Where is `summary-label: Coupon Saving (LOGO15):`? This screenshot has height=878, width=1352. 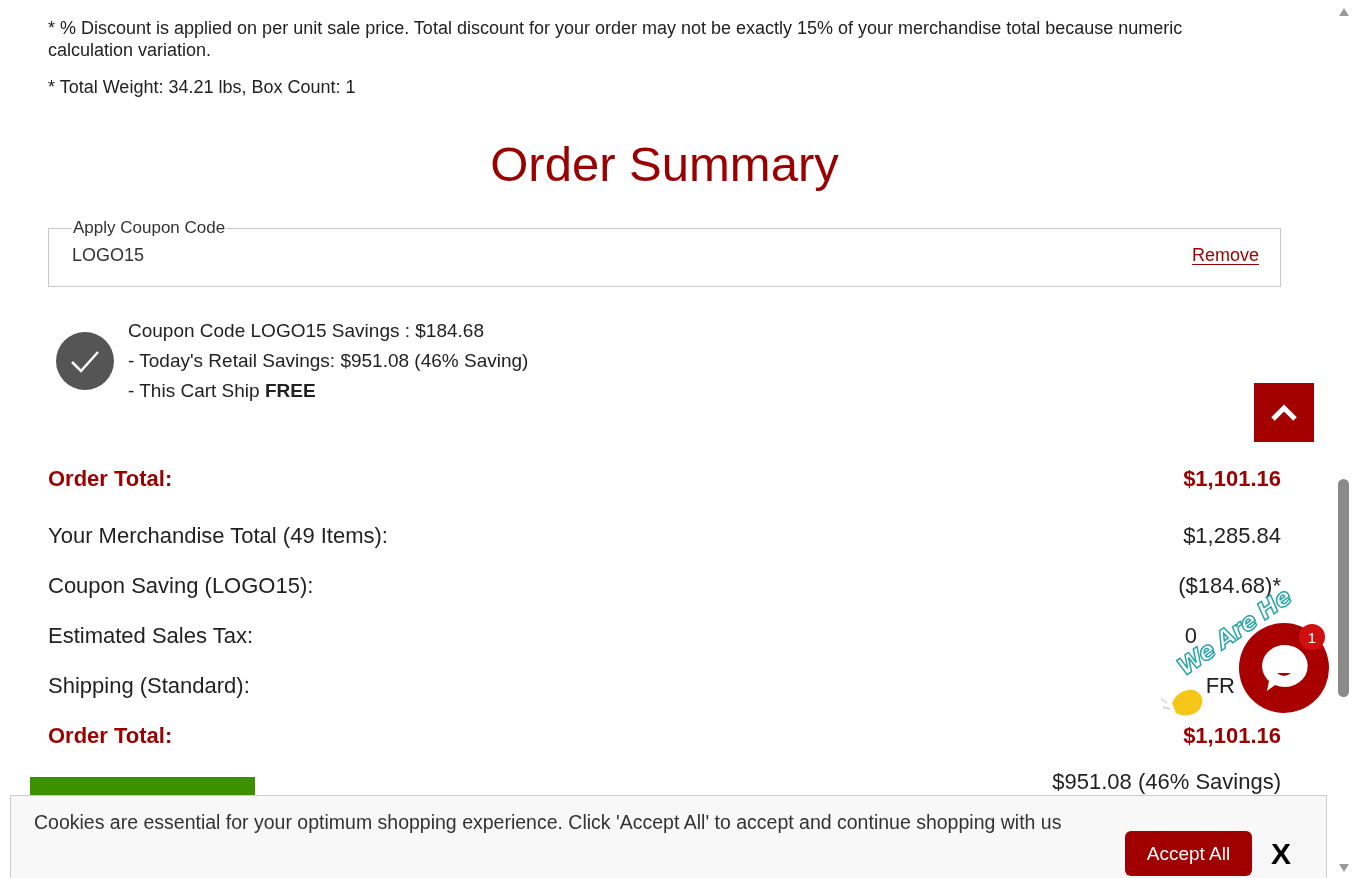 summary-label: Coupon Saving (LOGO15): is located at coordinates (181, 586).